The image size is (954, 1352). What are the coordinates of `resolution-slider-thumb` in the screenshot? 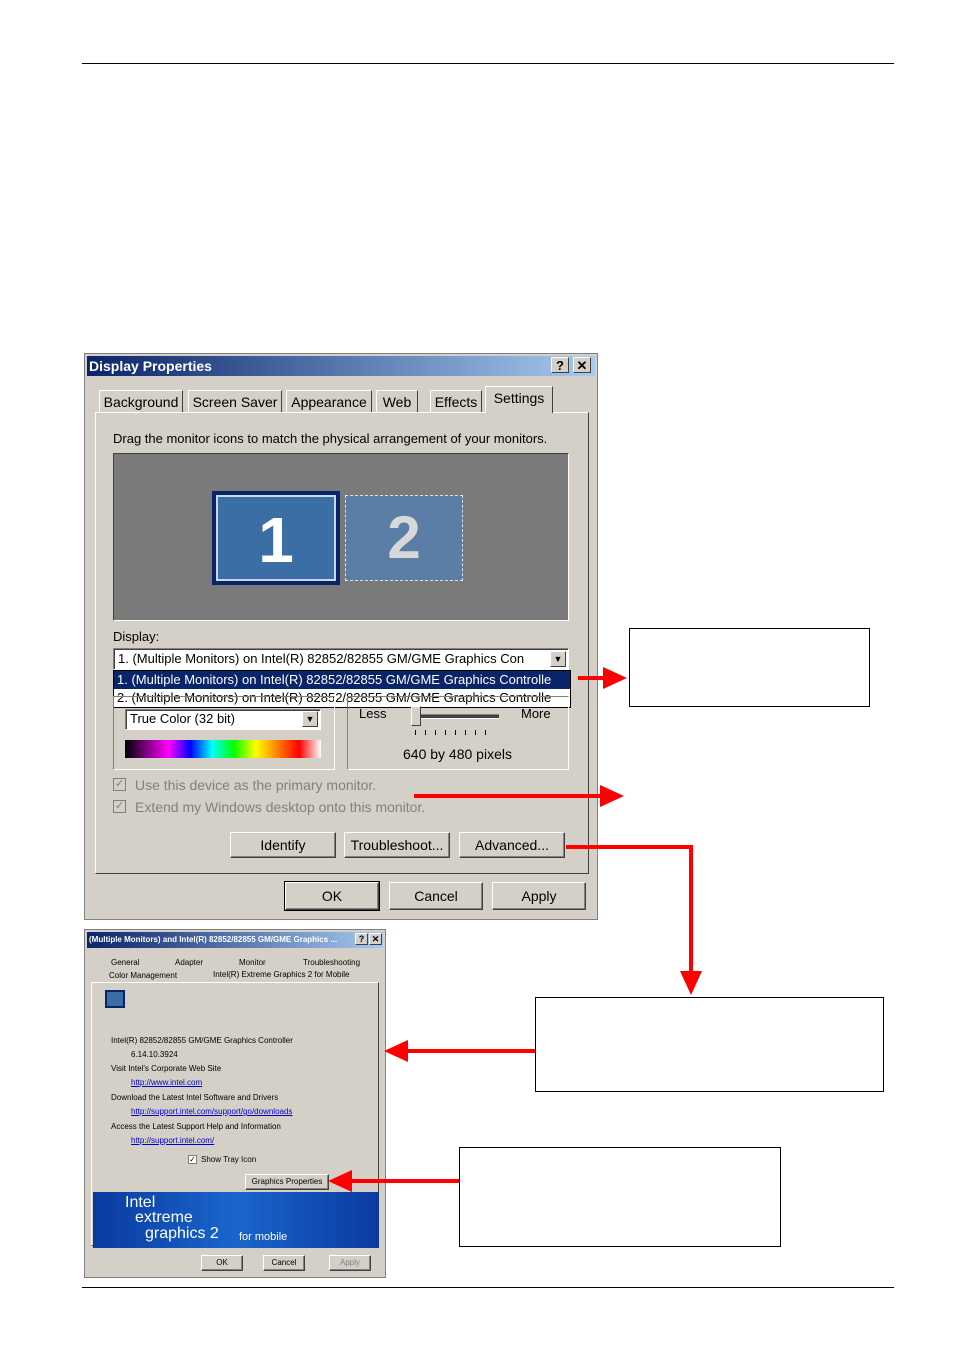 It's located at (416, 716).